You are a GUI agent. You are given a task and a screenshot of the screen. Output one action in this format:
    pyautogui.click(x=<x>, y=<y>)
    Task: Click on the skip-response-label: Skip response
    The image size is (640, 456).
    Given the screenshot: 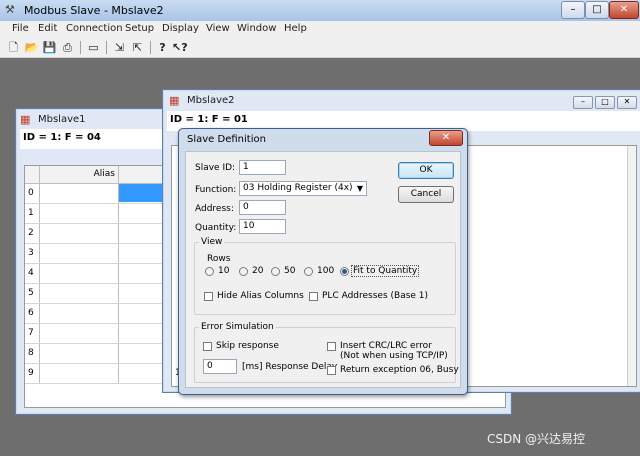 What is the action you would take?
    pyautogui.click(x=247, y=346)
    